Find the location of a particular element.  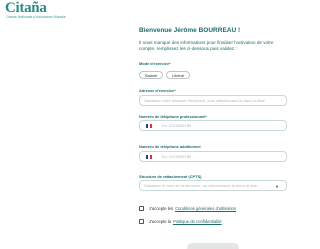

phone-extra-label: Numéro de téléphone additionnel is located at coordinates (170, 146).